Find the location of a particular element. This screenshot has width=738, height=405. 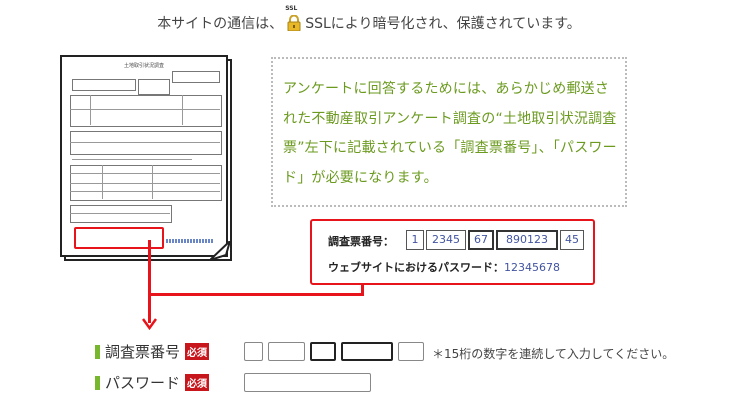

ssl-badge-label: SSL is located at coordinates (291, 8).